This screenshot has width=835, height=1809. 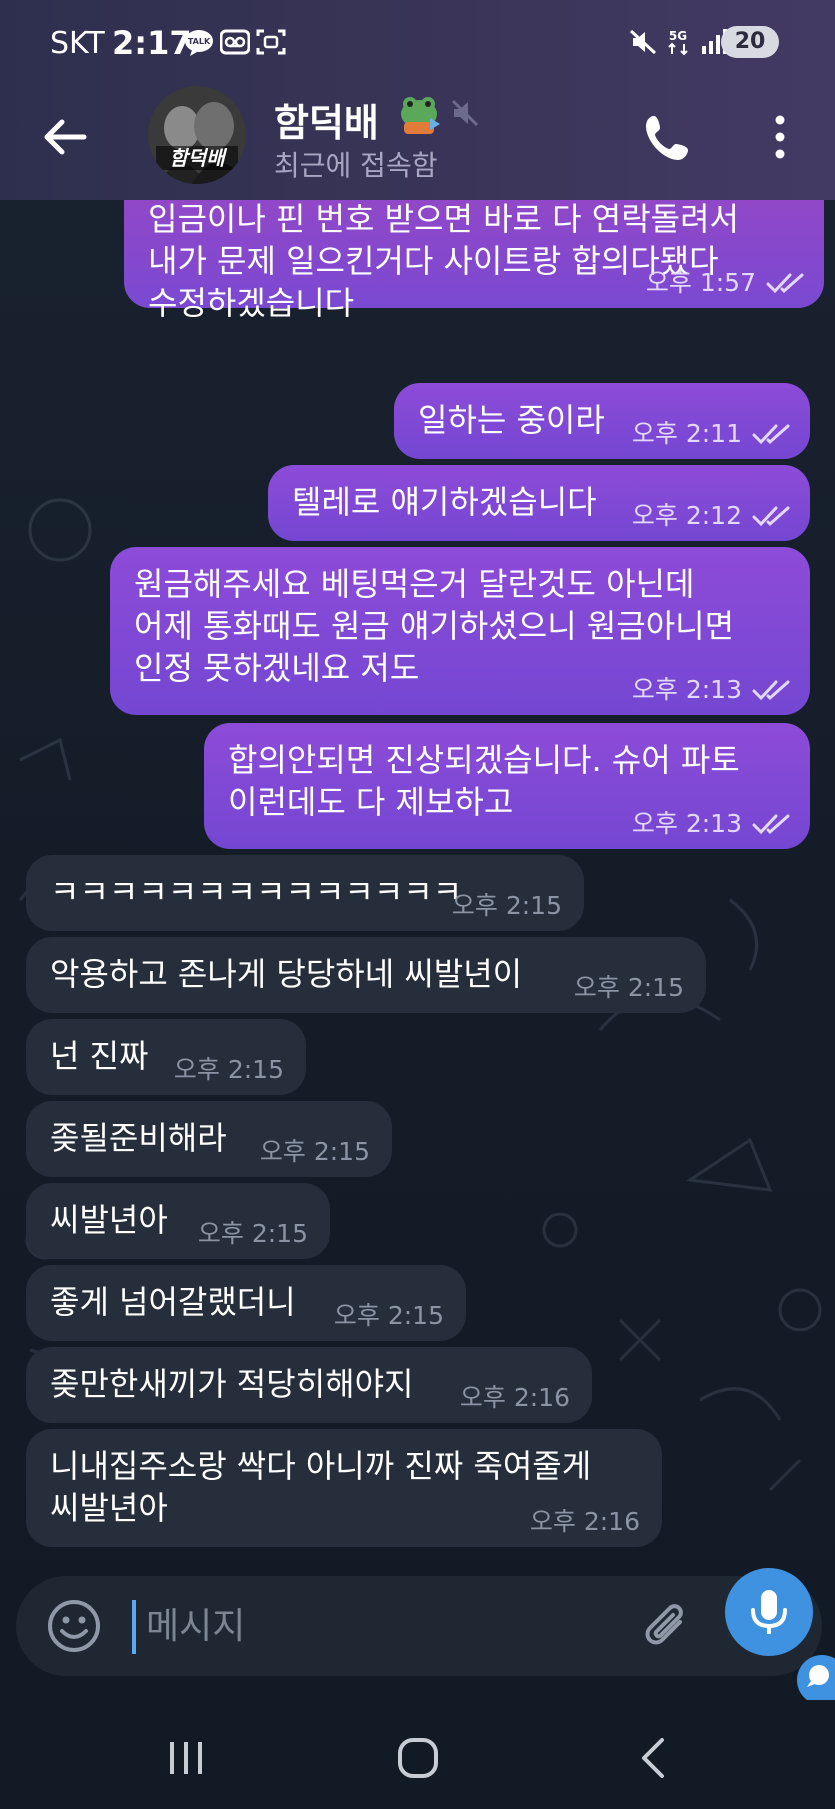 I want to click on message-line: 일하는 중이라, so click(x=511, y=420).